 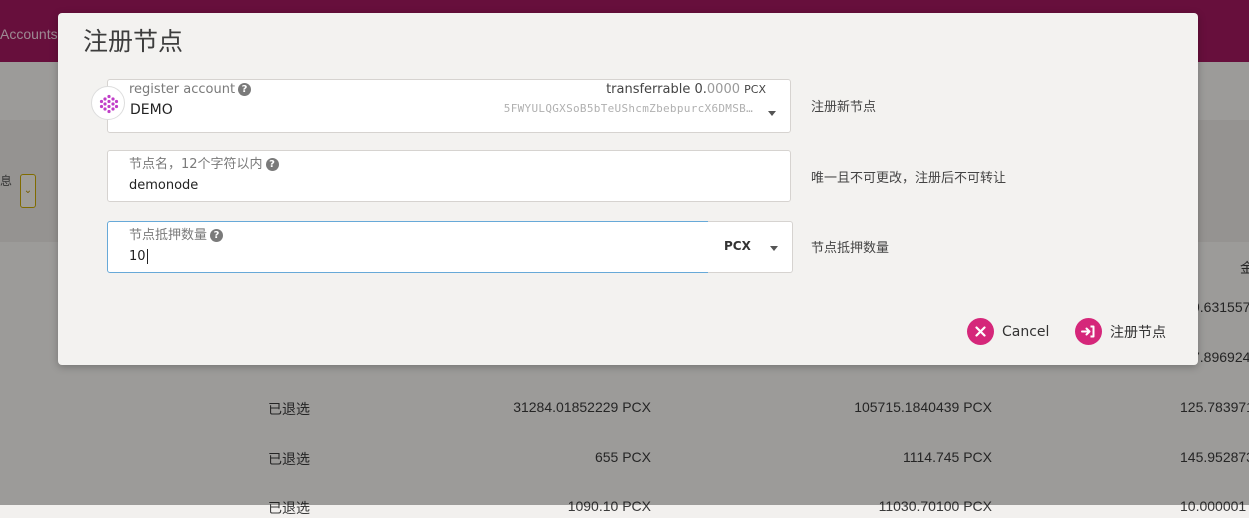 I want to click on account-avatar, so click(x=108, y=103).